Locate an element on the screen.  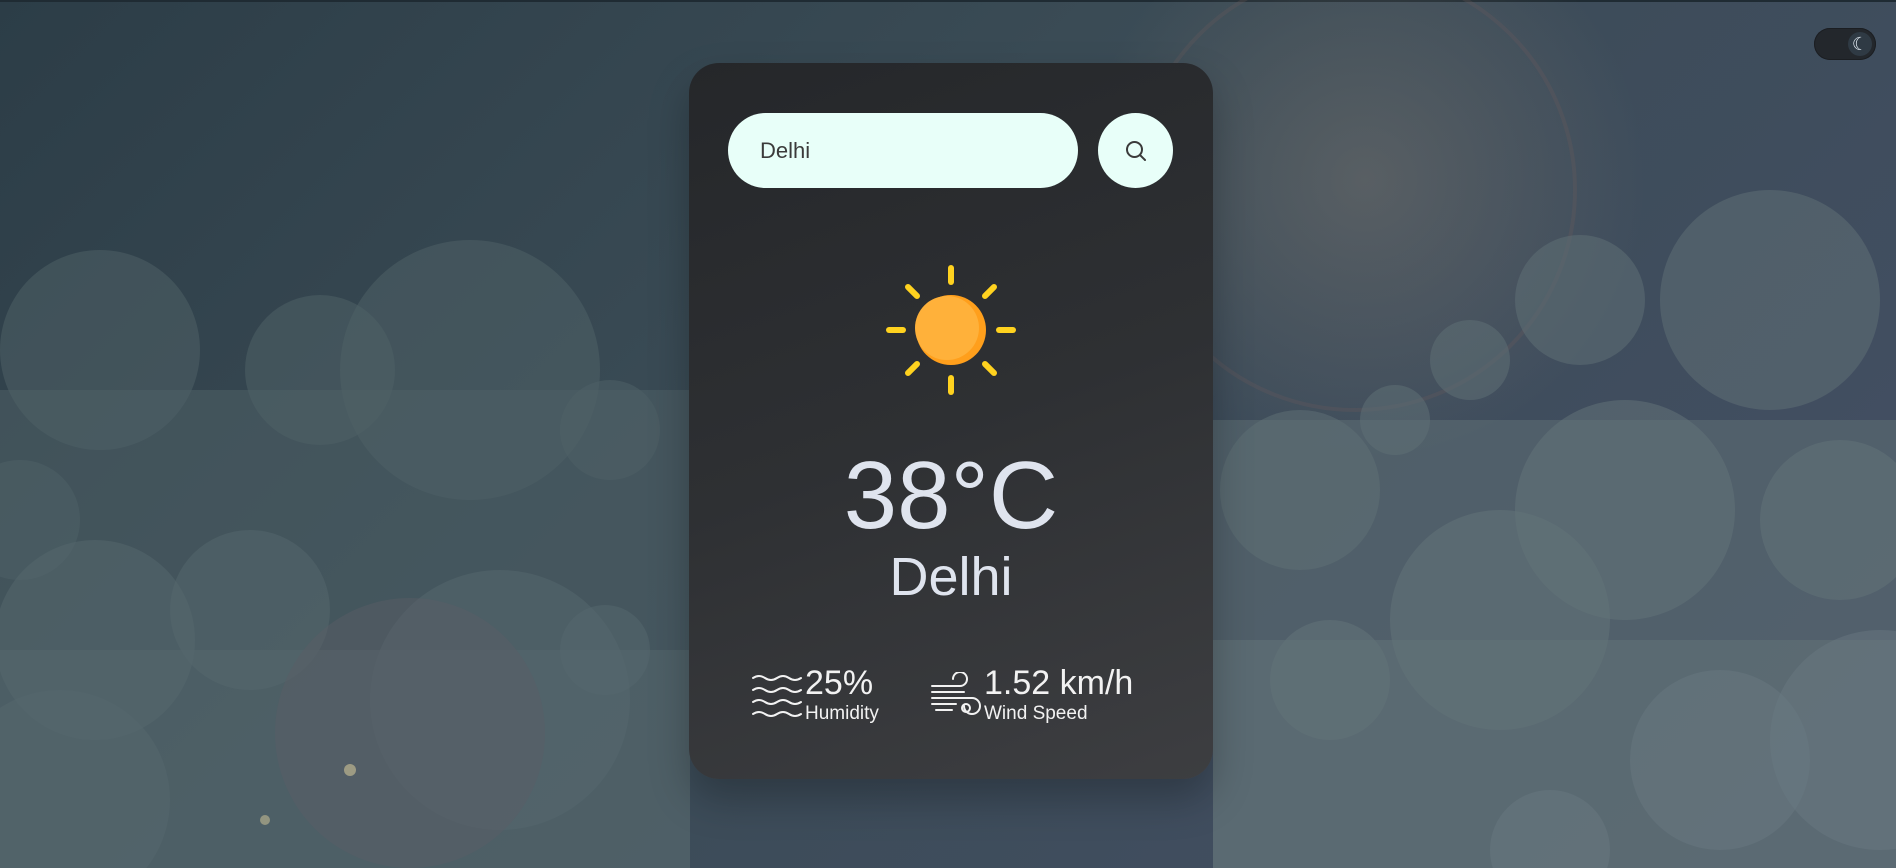
theme-toggle: ☾ is located at coordinates (1845, 44).